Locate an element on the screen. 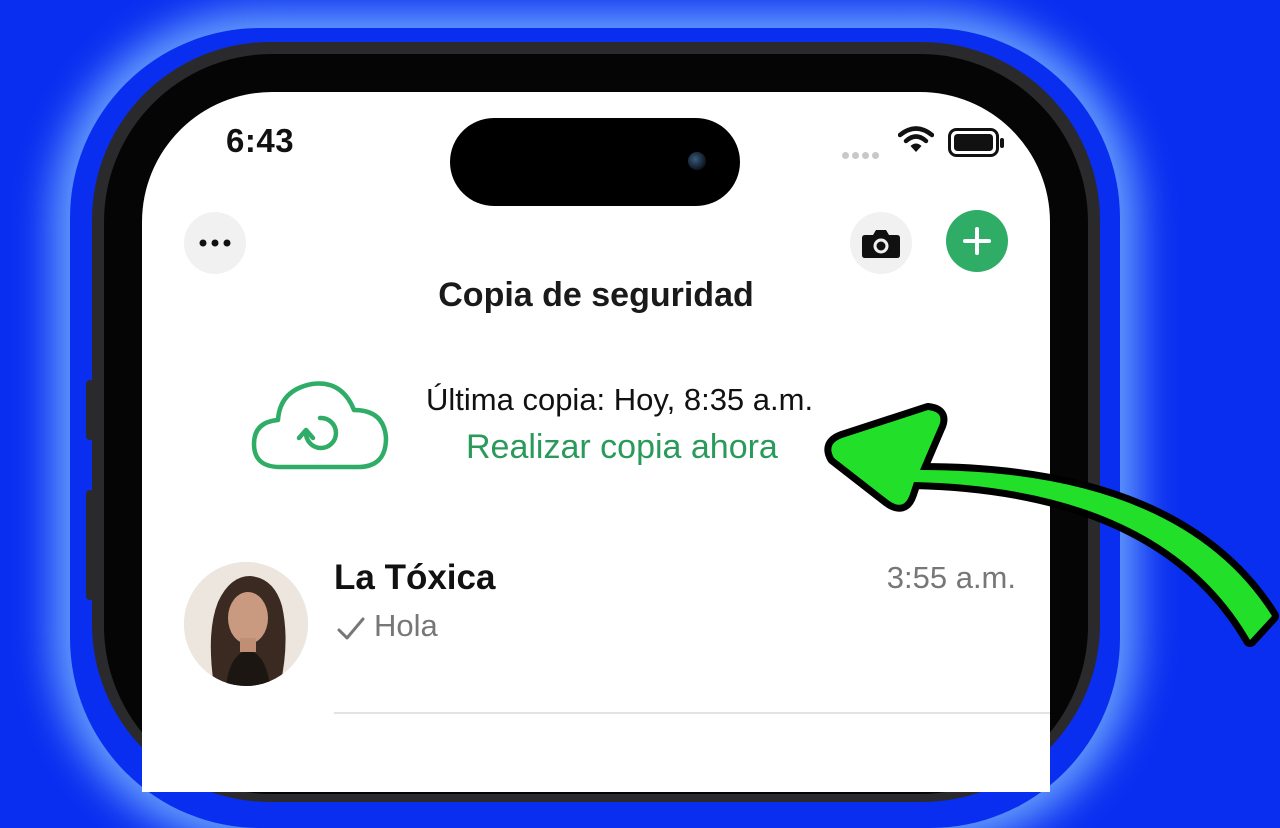  front-camera is located at coordinates (697, 161).